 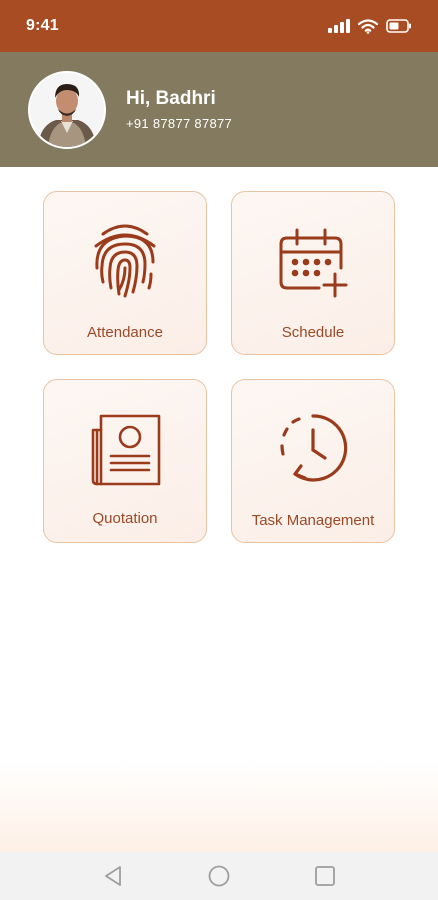 What do you see at coordinates (113, 876) in the screenshot?
I see `back-icon` at bounding box center [113, 876].